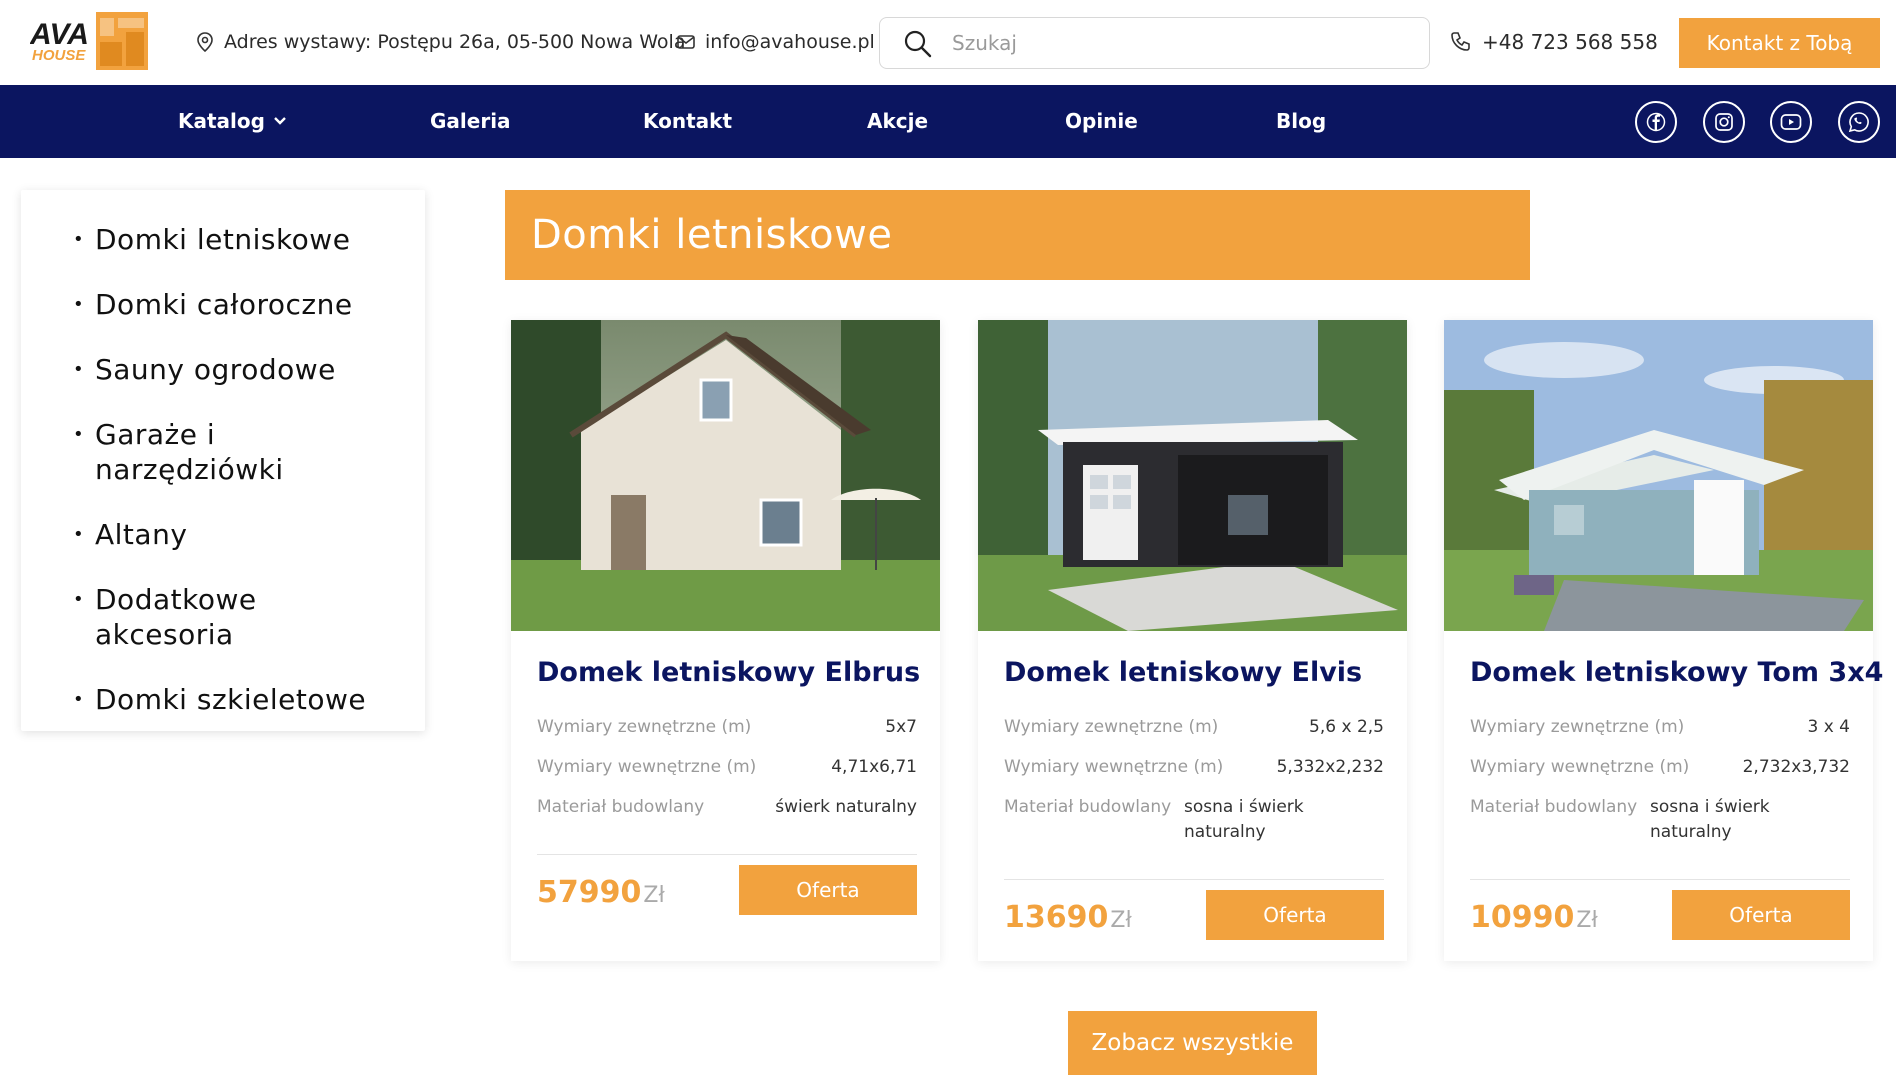 Image resolution: width=1896 pixels, height=1079 pixels. I want to click on spec-value: 5,332x2,232, so click(1330, 767).